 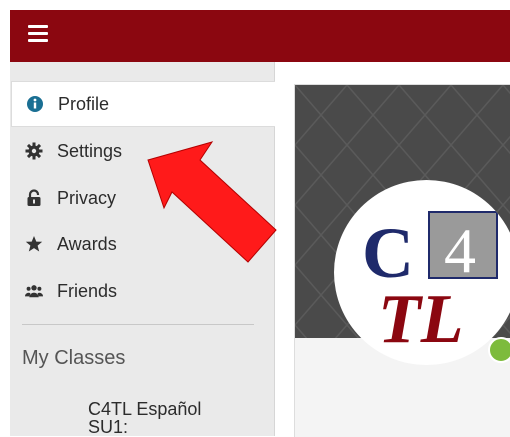 What do you see at coordinates (499, 350) in the screenshot?
I see `online-status-badge` at bounding box center [499, 350].